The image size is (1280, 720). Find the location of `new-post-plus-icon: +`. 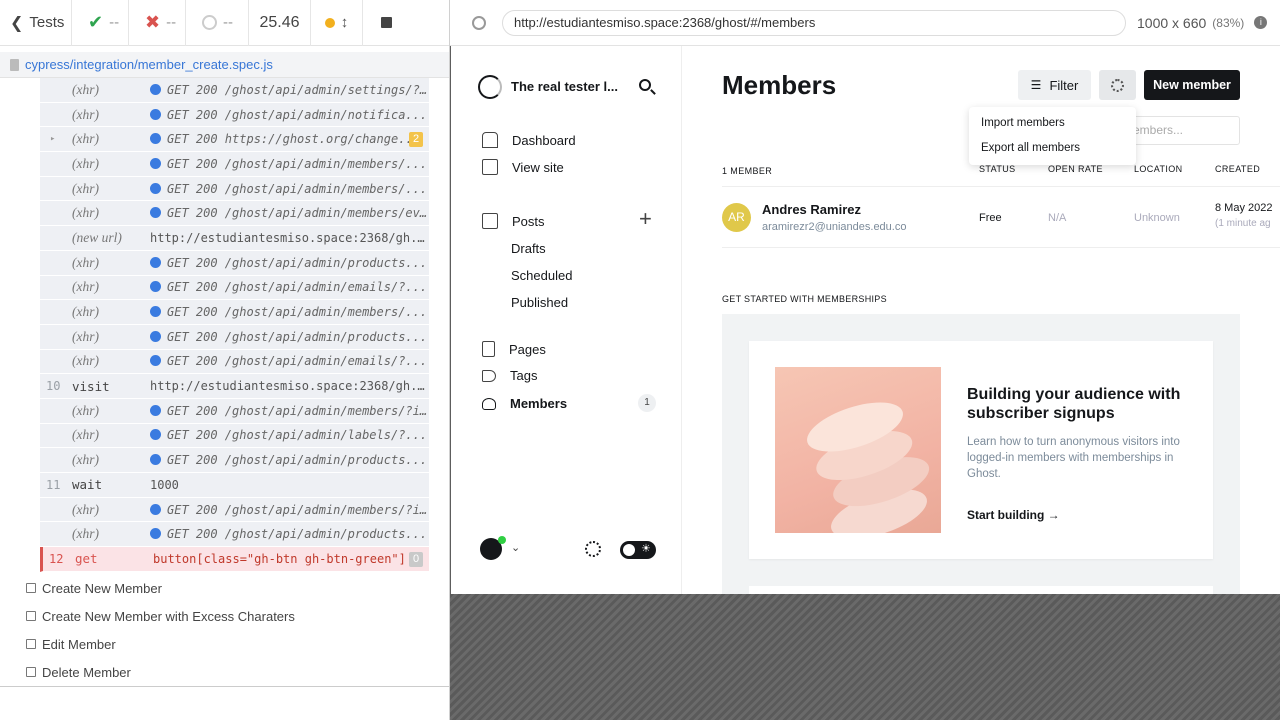

new-post-plus-icon: + is located at coordinates (645, 219).